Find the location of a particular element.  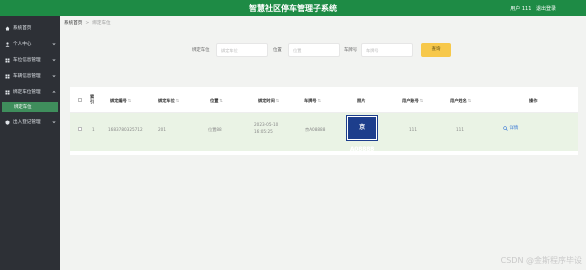

sidebar-item-label: 系统首页 is located at coordinates (22, 28).